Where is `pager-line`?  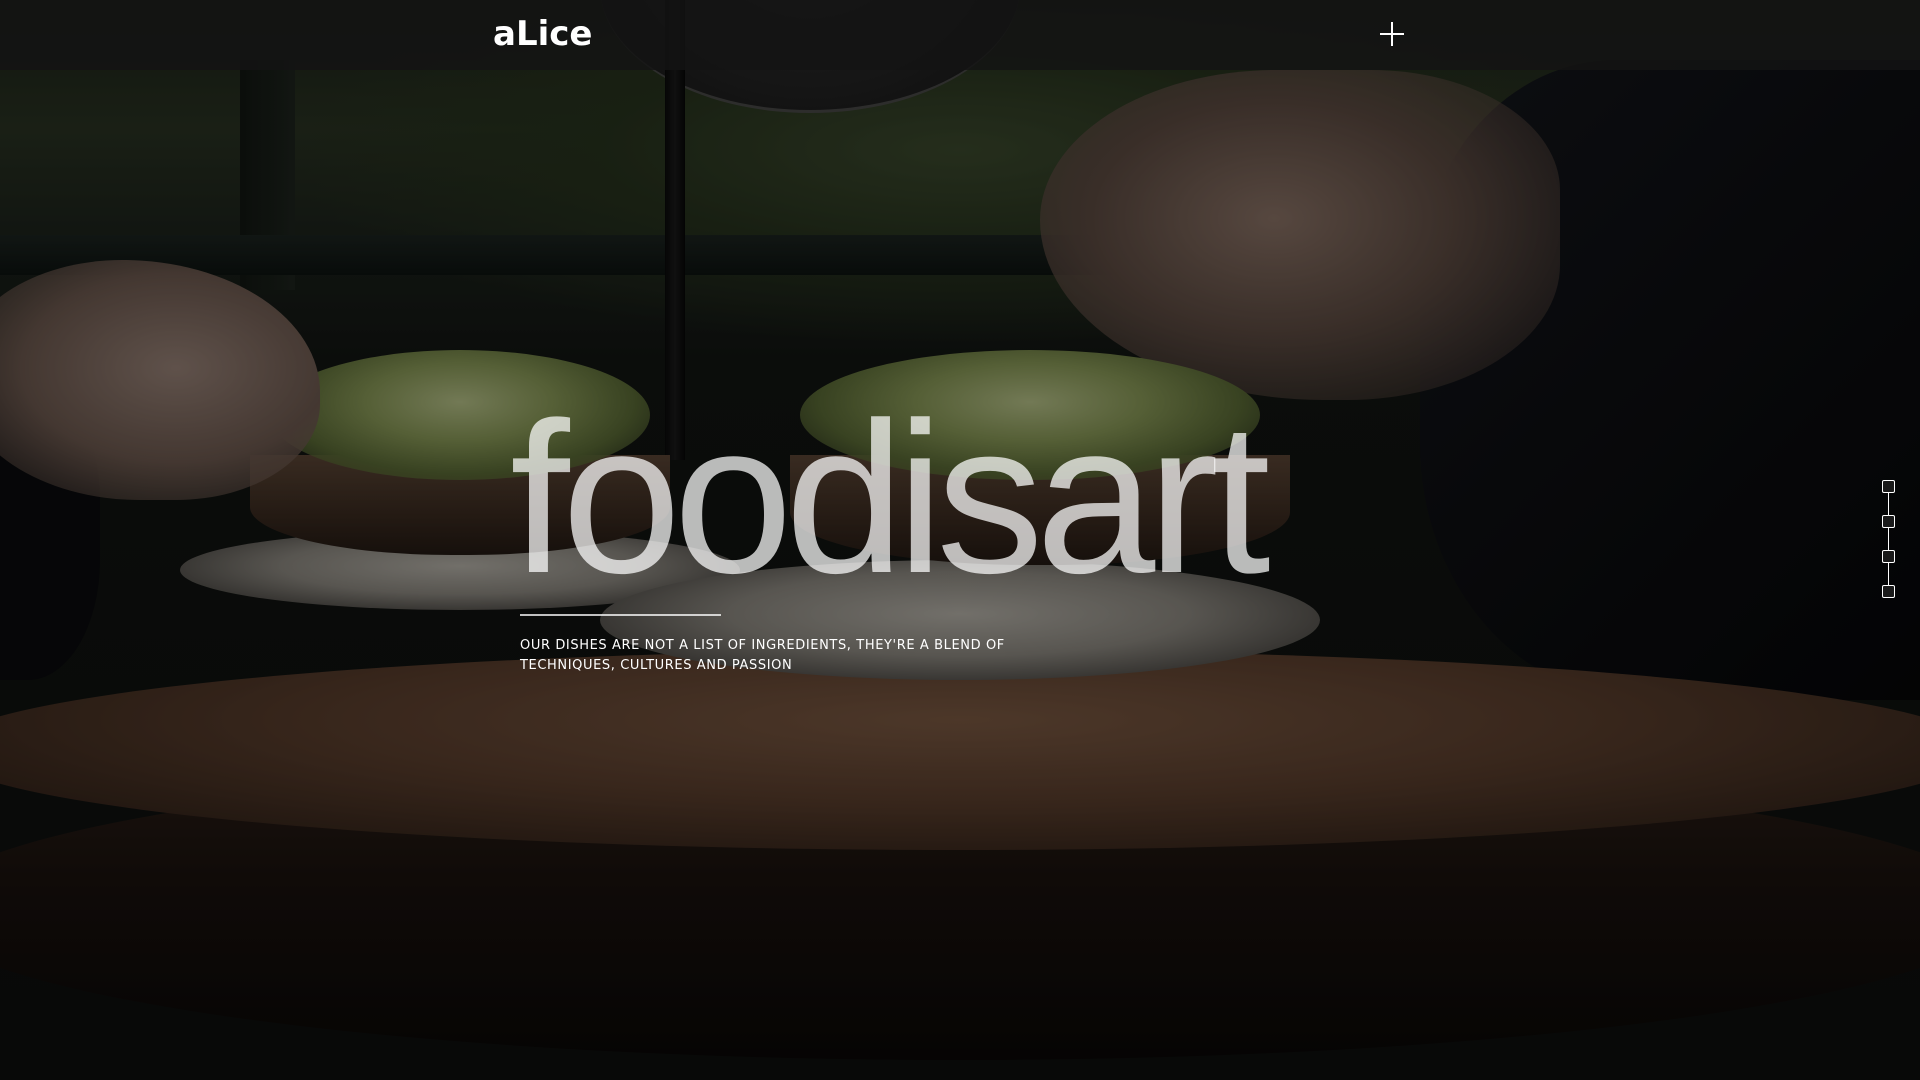
pager-line is located at coordinates (1888, 541).